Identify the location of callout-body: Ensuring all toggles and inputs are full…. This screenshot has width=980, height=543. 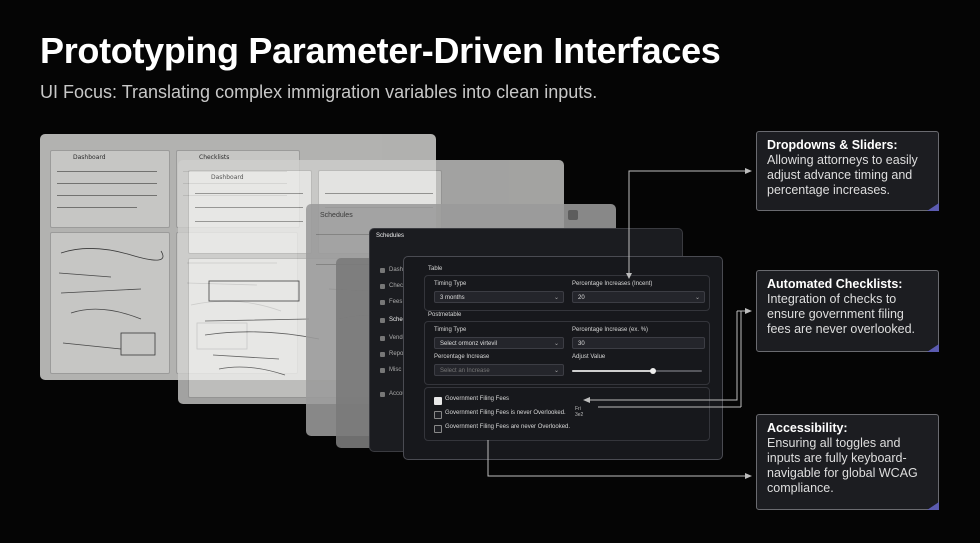
(842, 465).